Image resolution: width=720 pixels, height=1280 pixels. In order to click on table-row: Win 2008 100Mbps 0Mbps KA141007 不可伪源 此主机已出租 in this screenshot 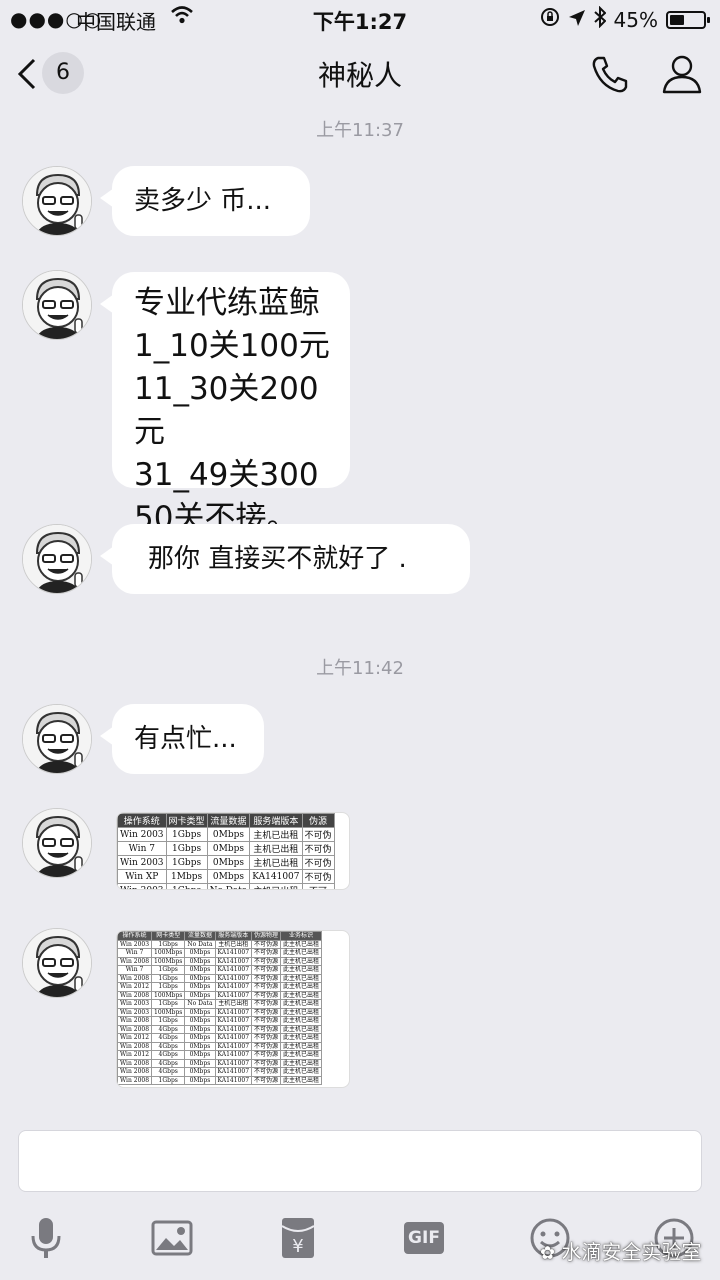, I will do `click(220, 961)`.